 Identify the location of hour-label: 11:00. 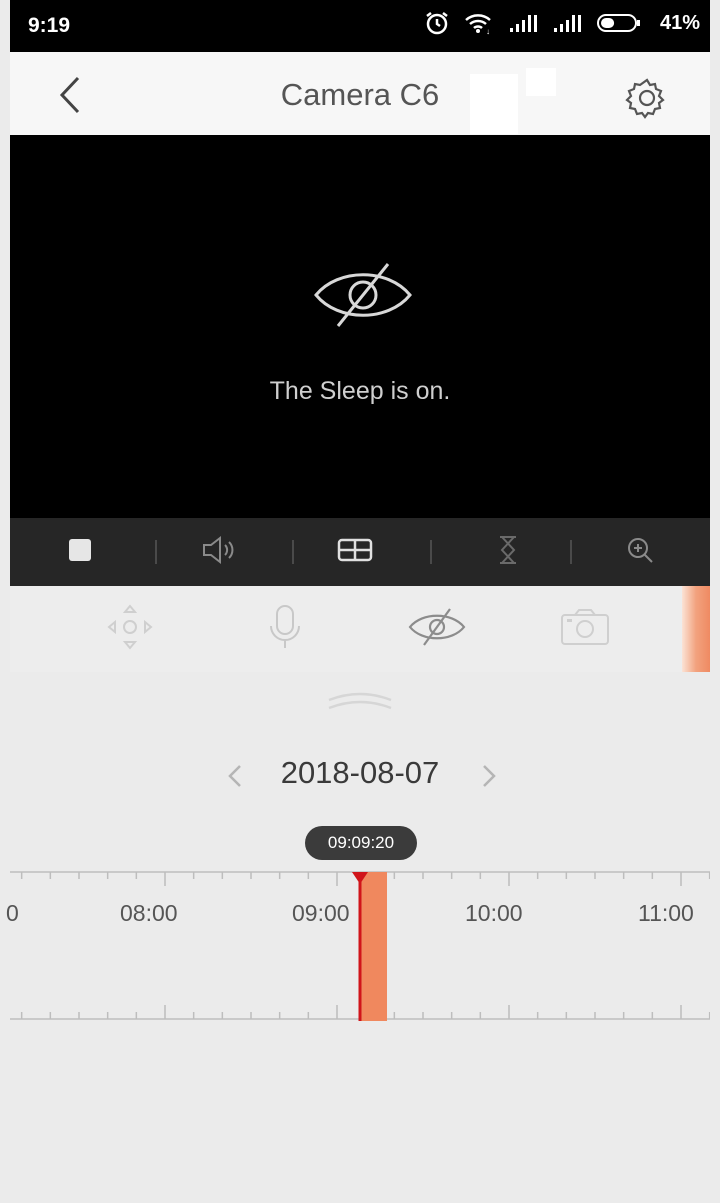
(666, 913).